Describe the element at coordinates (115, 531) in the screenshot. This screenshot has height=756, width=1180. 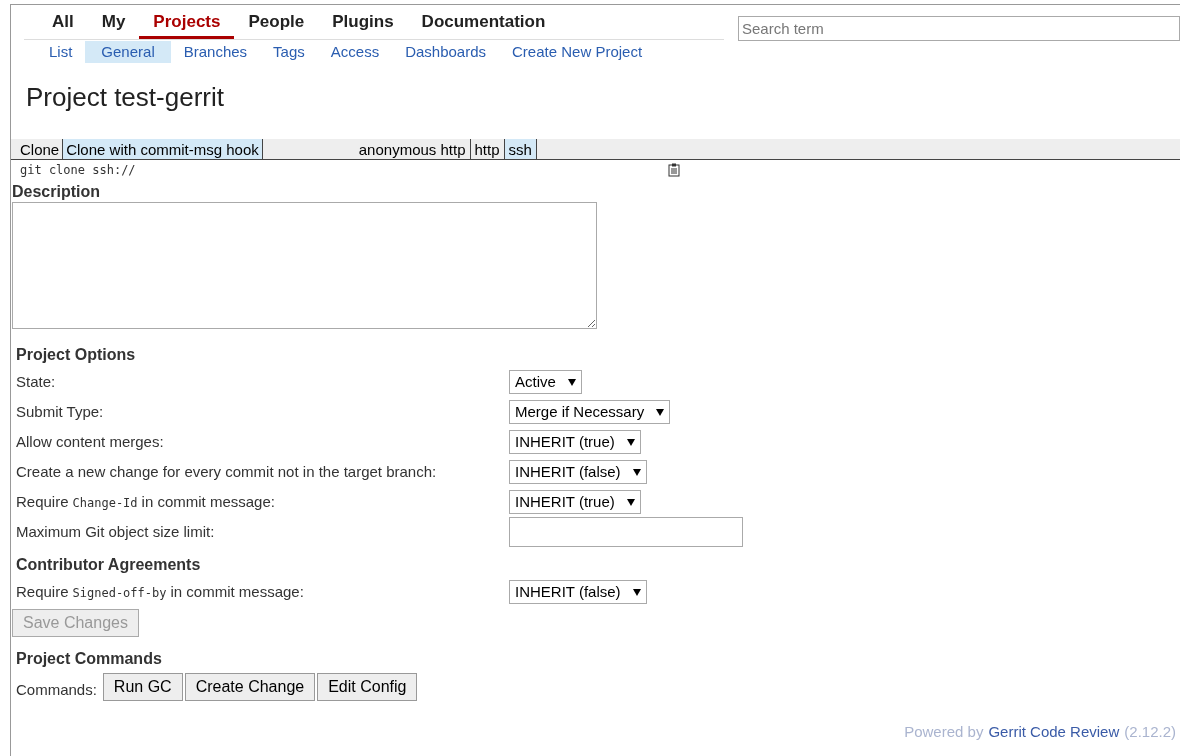
I see `option-label: Maximum Git object size limit:` at that location.